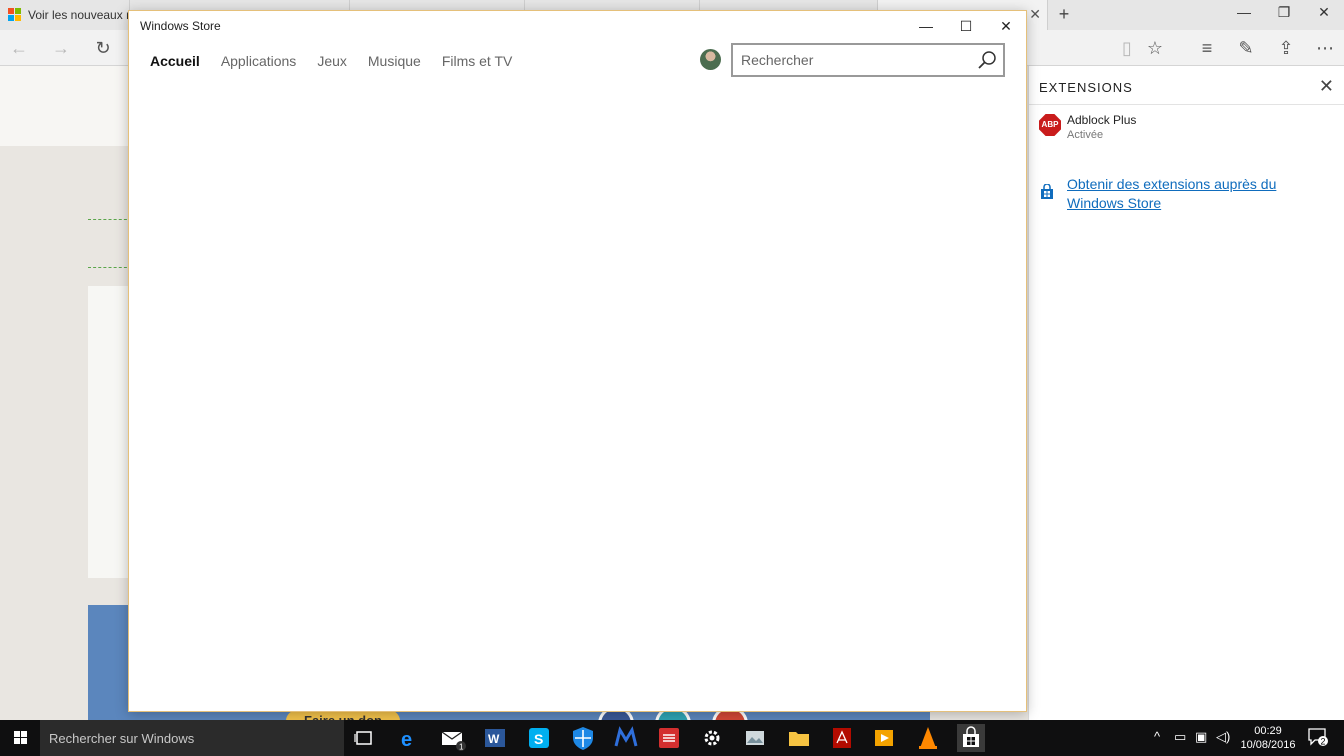 The height and width of the screenshot is (756, 1344). I want to click on svg-text: S, so click(538, 739).